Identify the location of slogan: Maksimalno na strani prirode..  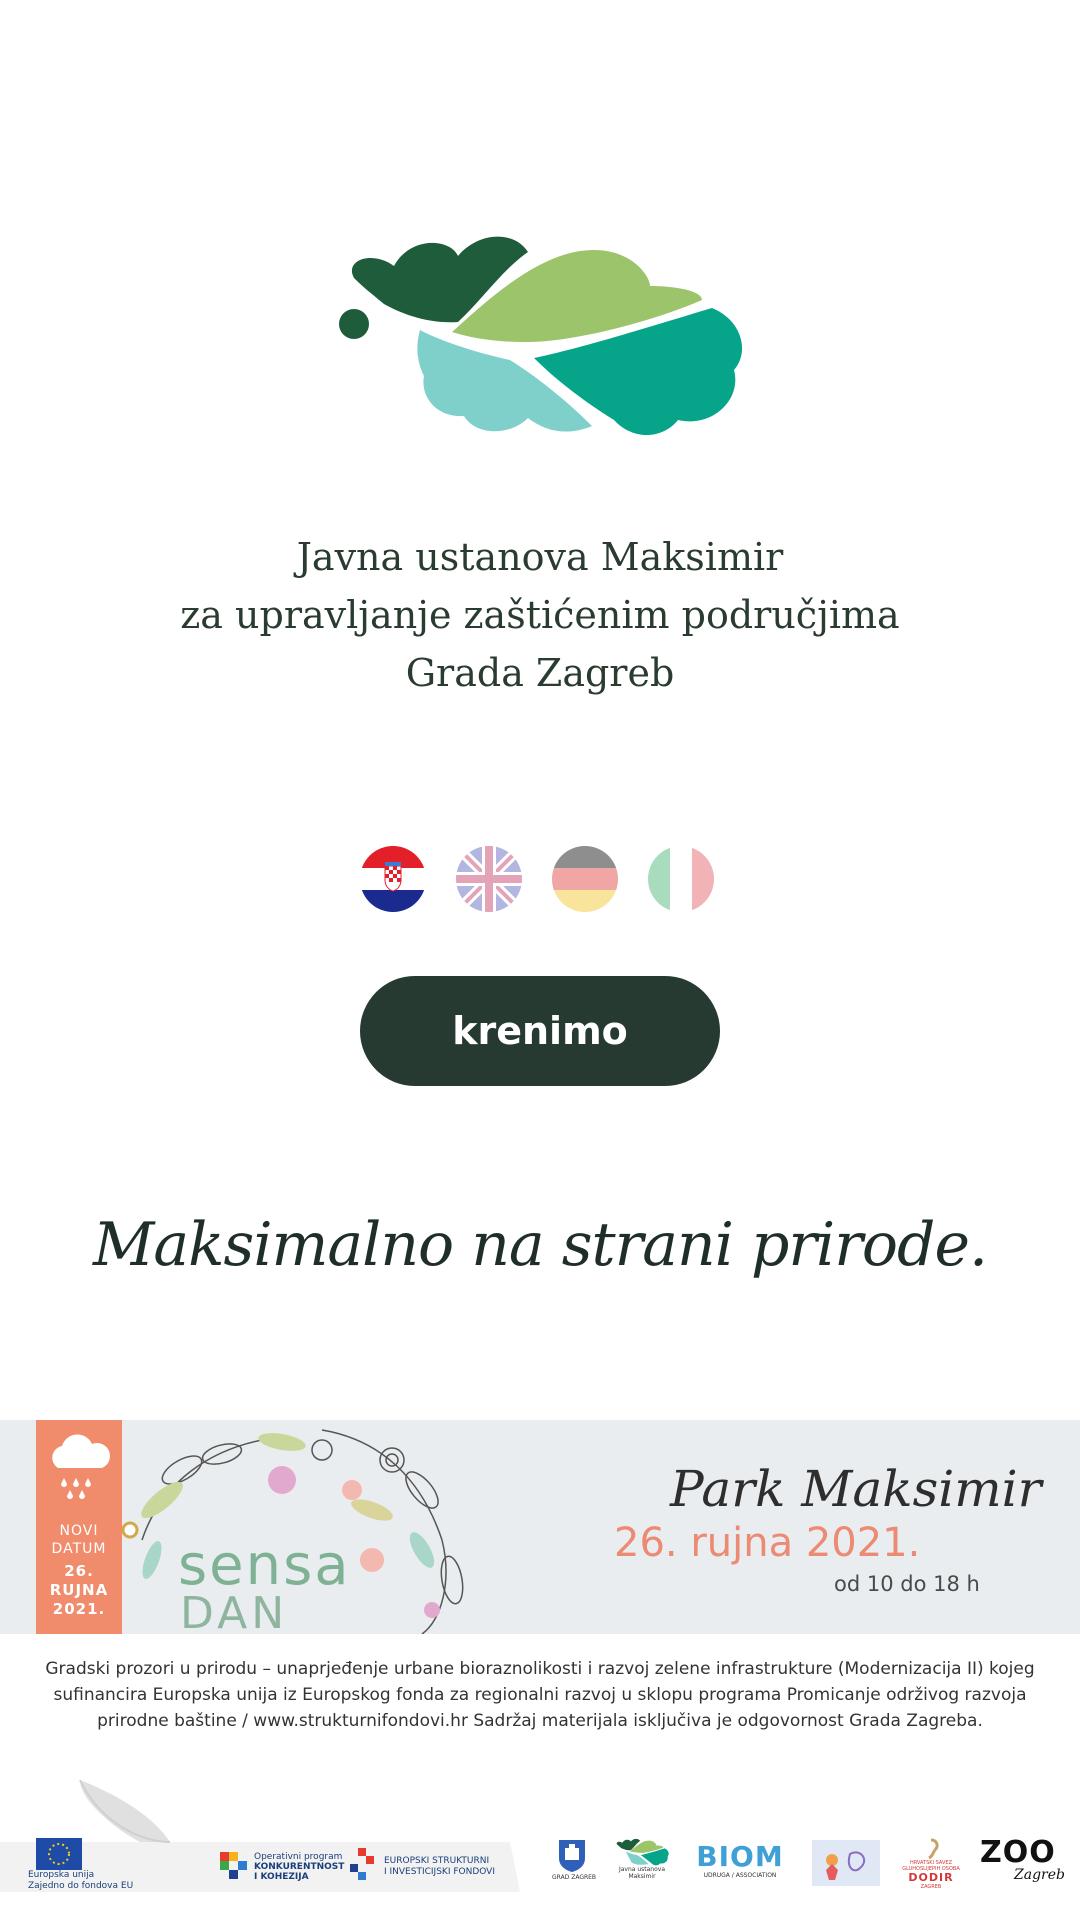
(540, 1245).